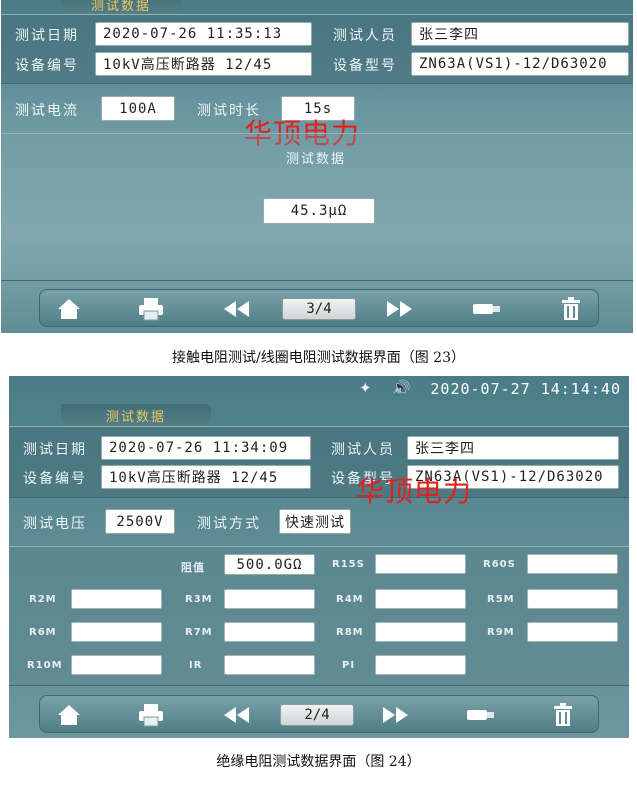 This screenshot has height=789, width=637. I want to click on device-model-label: 设备型号, so click(365, 66).